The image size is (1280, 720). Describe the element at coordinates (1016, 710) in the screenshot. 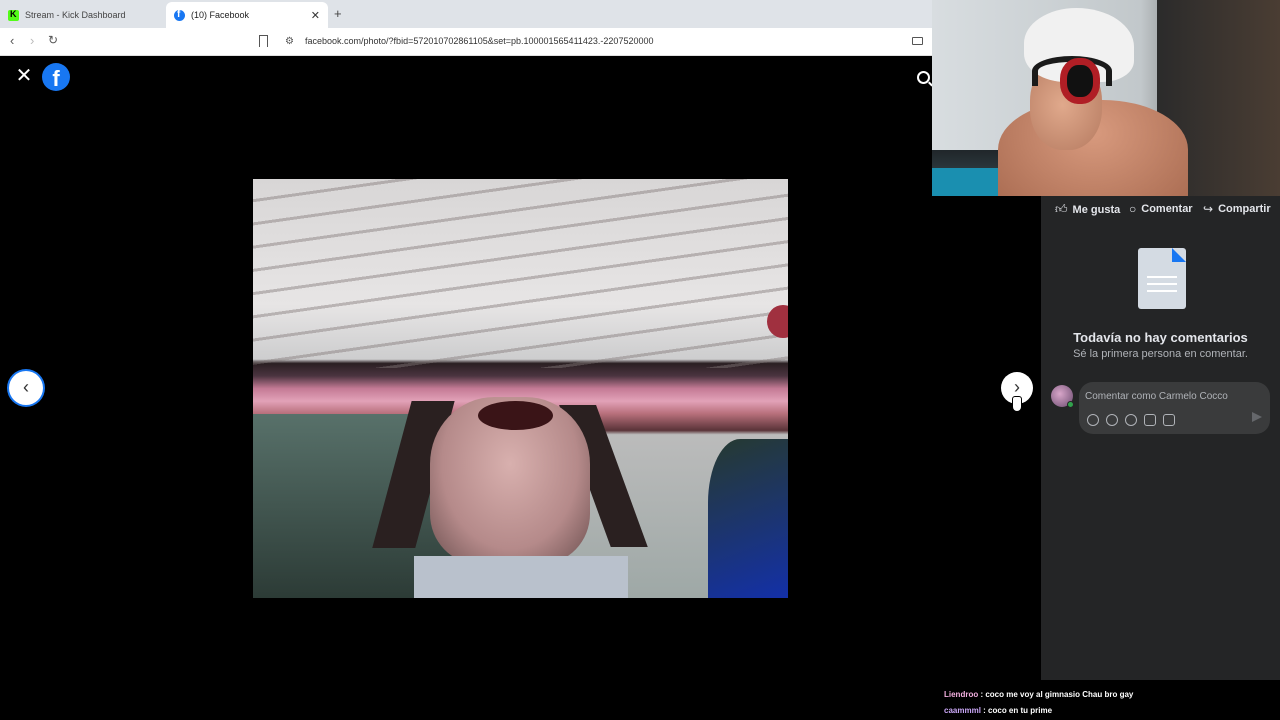

I see `chat-text: : coco en tu prime` at that location.